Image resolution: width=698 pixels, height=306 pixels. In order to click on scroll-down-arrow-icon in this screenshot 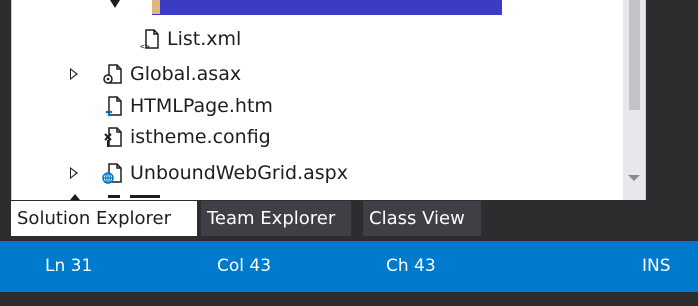, I will do `click(634, 178)`.